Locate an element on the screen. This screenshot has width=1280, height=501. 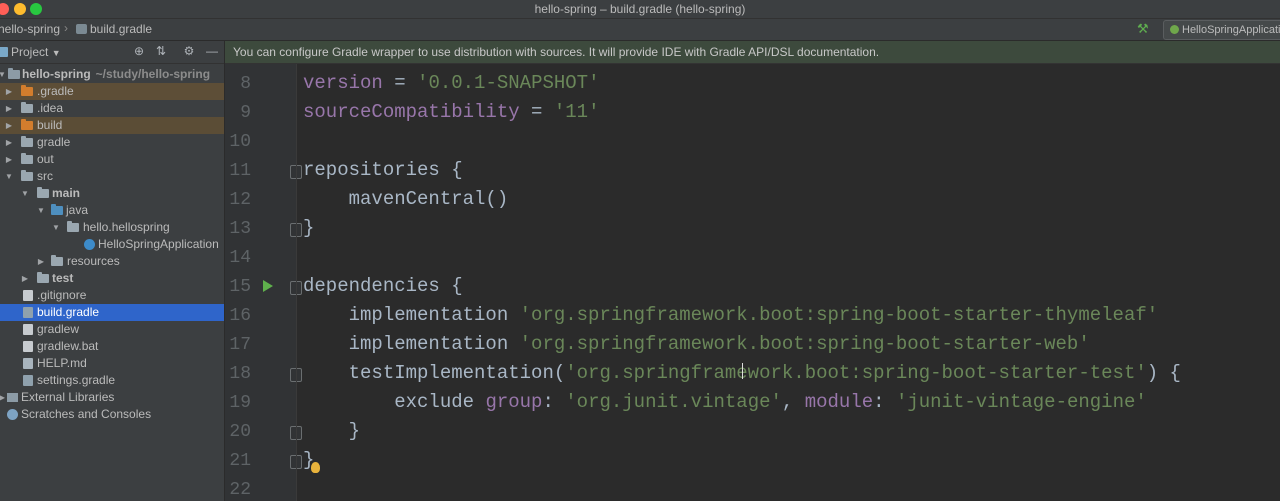
run-configuration-selector: HelloSpringApplication is located at coordinates (1221, 30).